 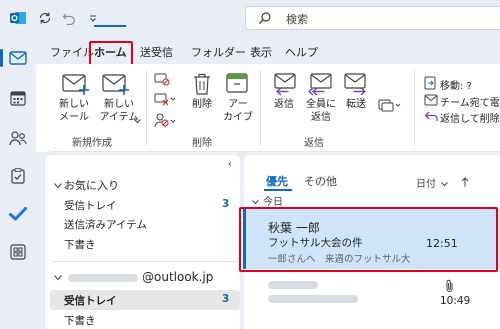 I want to click on sort-button: 日付, so click(x=442, y=182).